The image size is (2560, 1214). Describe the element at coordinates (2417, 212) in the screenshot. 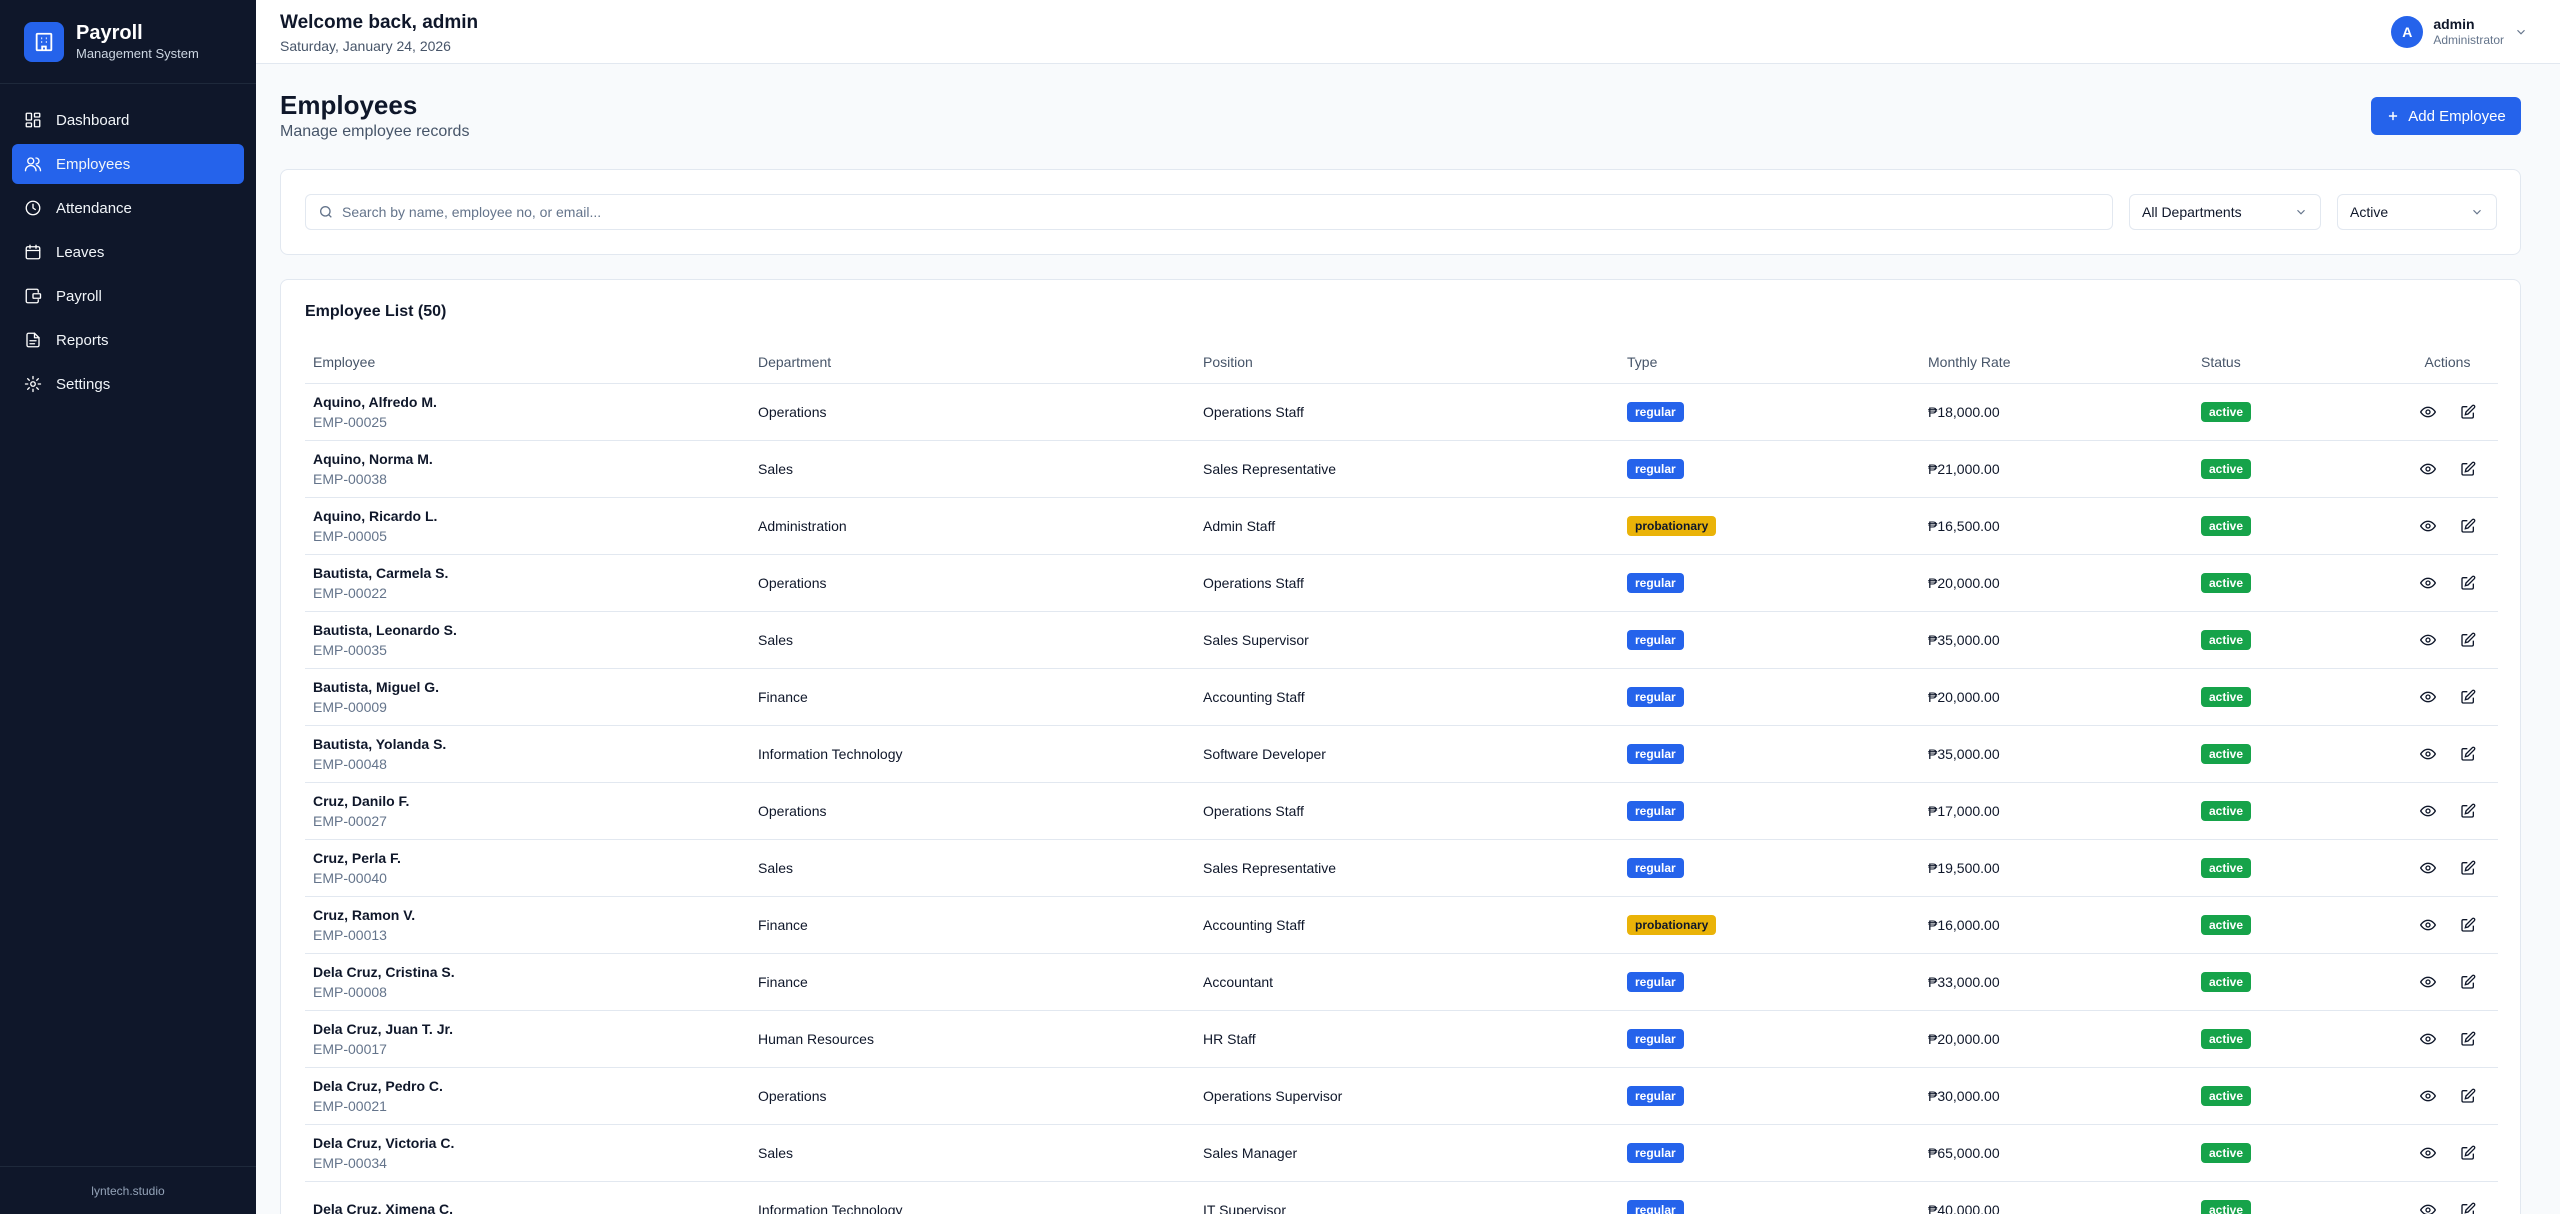

I see `status-select: Active` at that location.